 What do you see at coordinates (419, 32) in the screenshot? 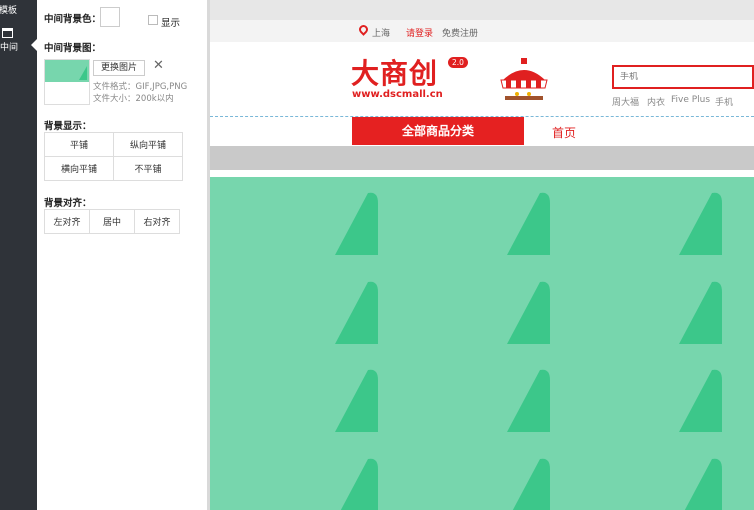
I see `login-link: 请登录` at bounding box center [419, 32].